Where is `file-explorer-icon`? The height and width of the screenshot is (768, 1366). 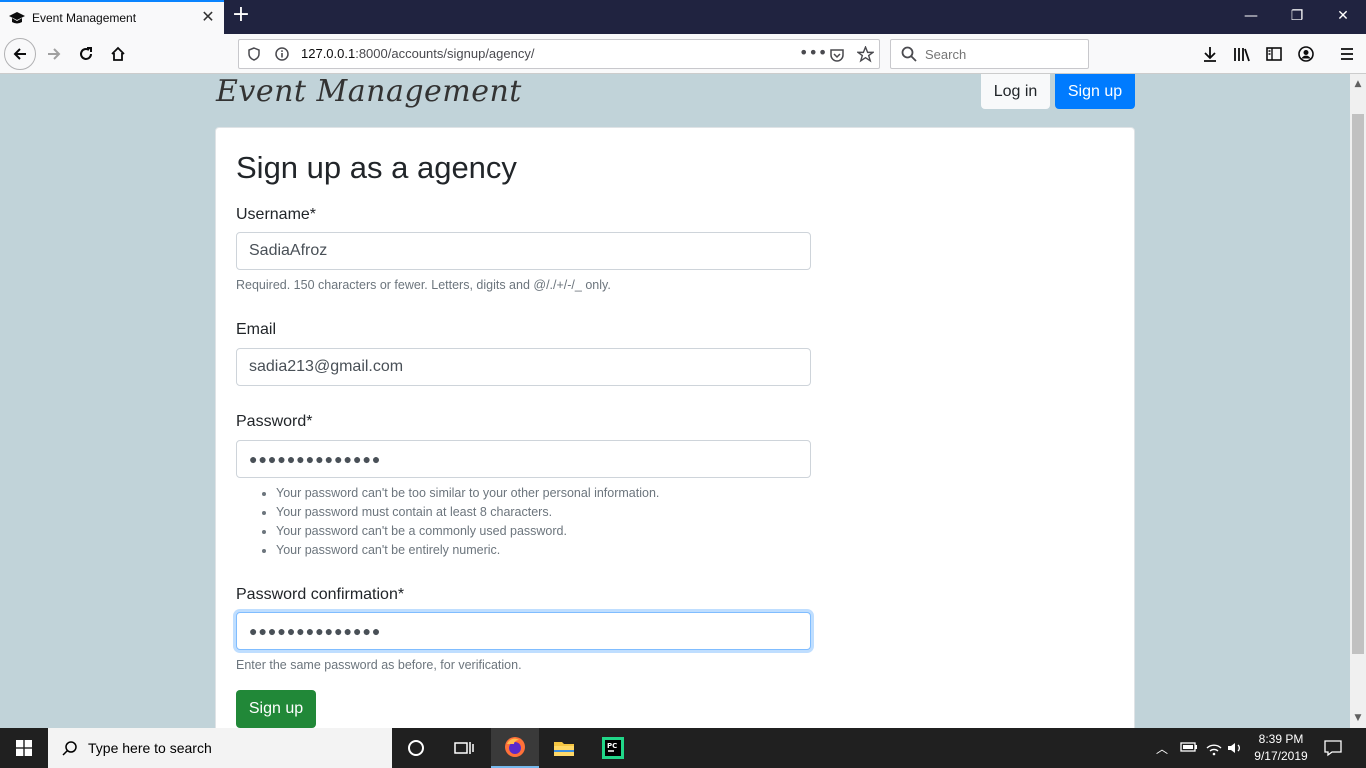
file-explorer-icon is located at coordinates (564, 748).